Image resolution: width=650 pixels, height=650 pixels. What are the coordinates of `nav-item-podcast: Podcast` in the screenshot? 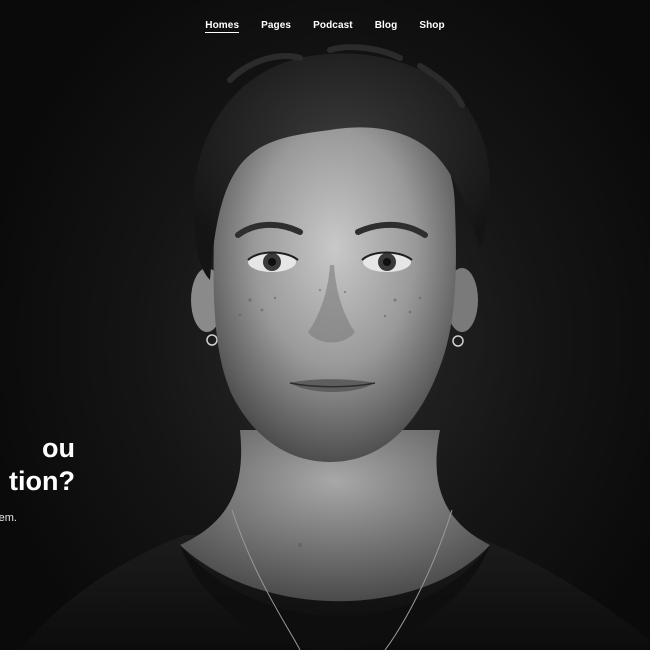 It's located at (333, 26).